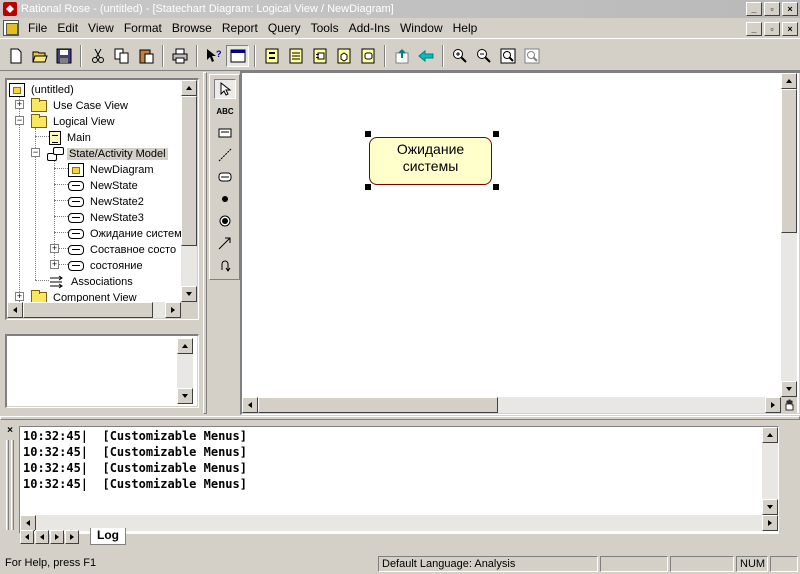  Describe the element at coordinates (754, 9) in the screenshot. I see `minimize-button: _` at that location.